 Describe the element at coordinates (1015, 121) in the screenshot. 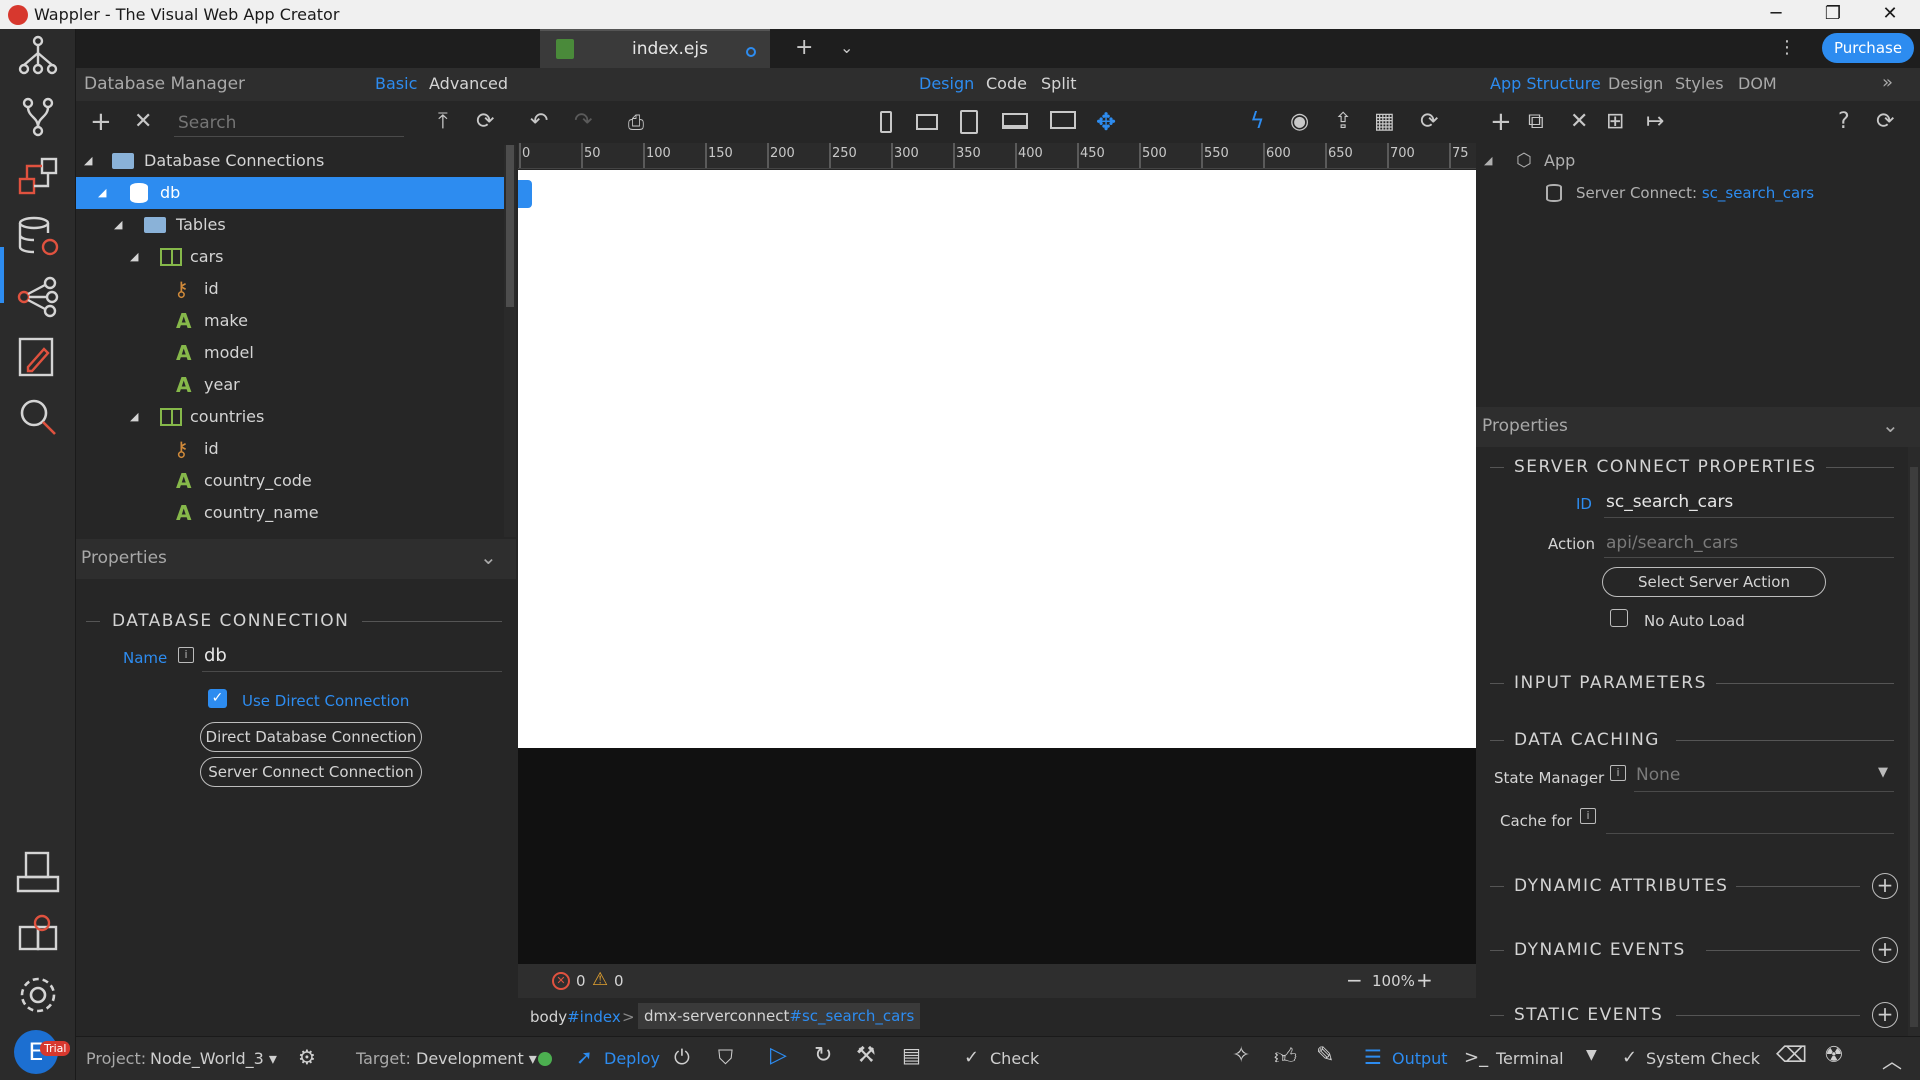

I see `laptop-icon` at that location.